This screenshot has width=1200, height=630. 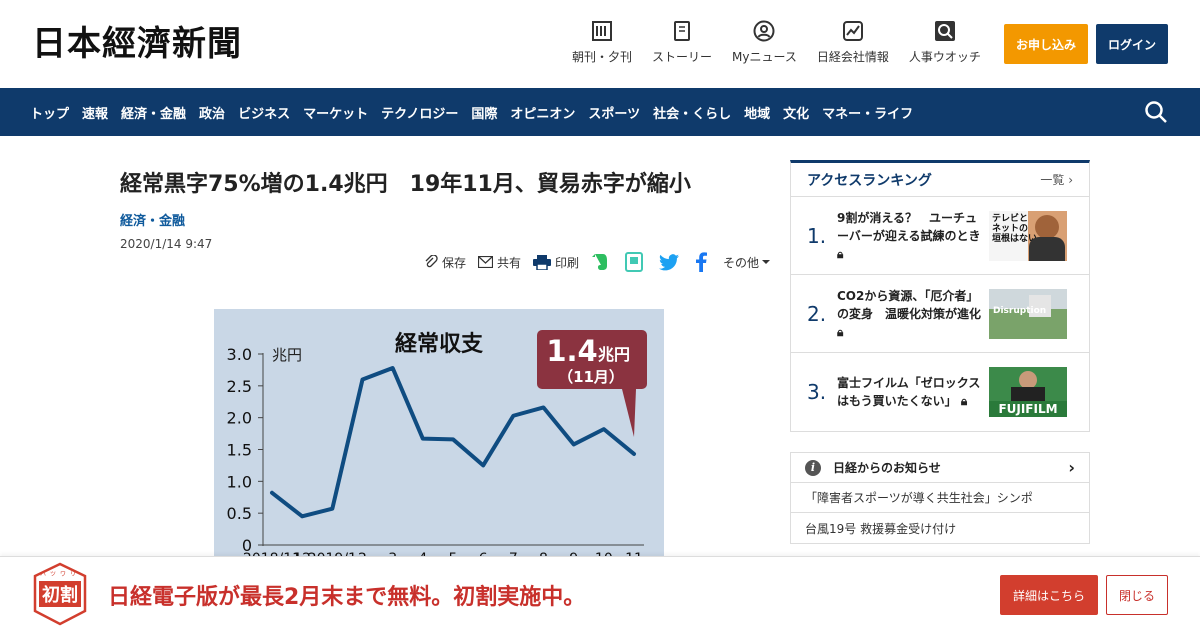 What do you see at coordinates (853, 42) in the screenshot?
I see `header-nav-company-info: 日経会社情報` at bounding box center [853, 42].